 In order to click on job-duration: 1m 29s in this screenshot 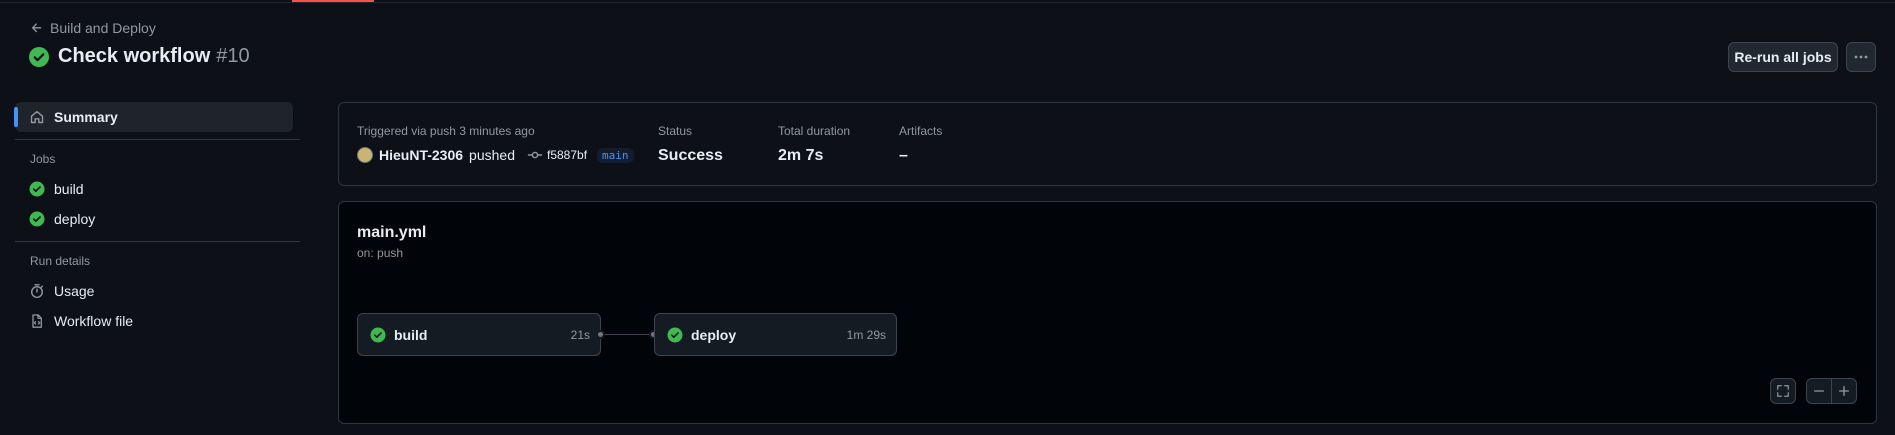, I will do `click(866, 334)`.